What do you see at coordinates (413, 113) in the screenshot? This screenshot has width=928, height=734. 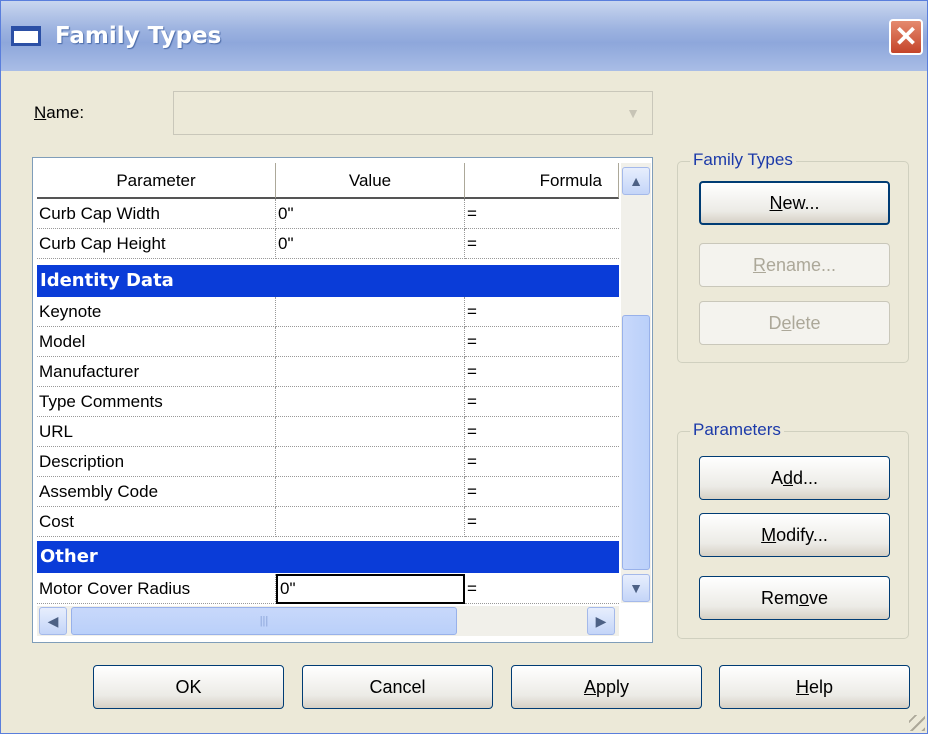 I see `name-dropdown: ▼` at bounding box center [413, 113].